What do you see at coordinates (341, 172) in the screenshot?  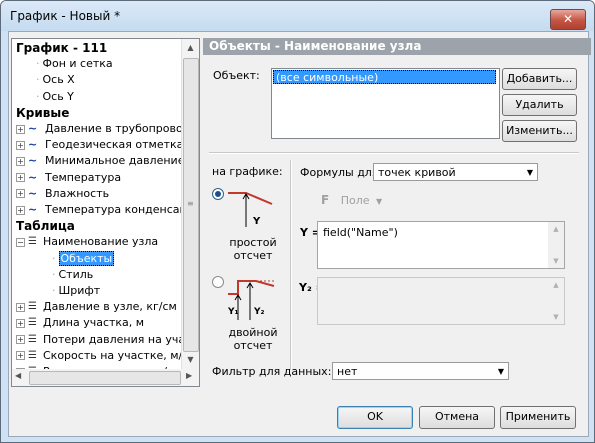 I see `formulas-label: Формулы для:` at bounding box center [341, 172].